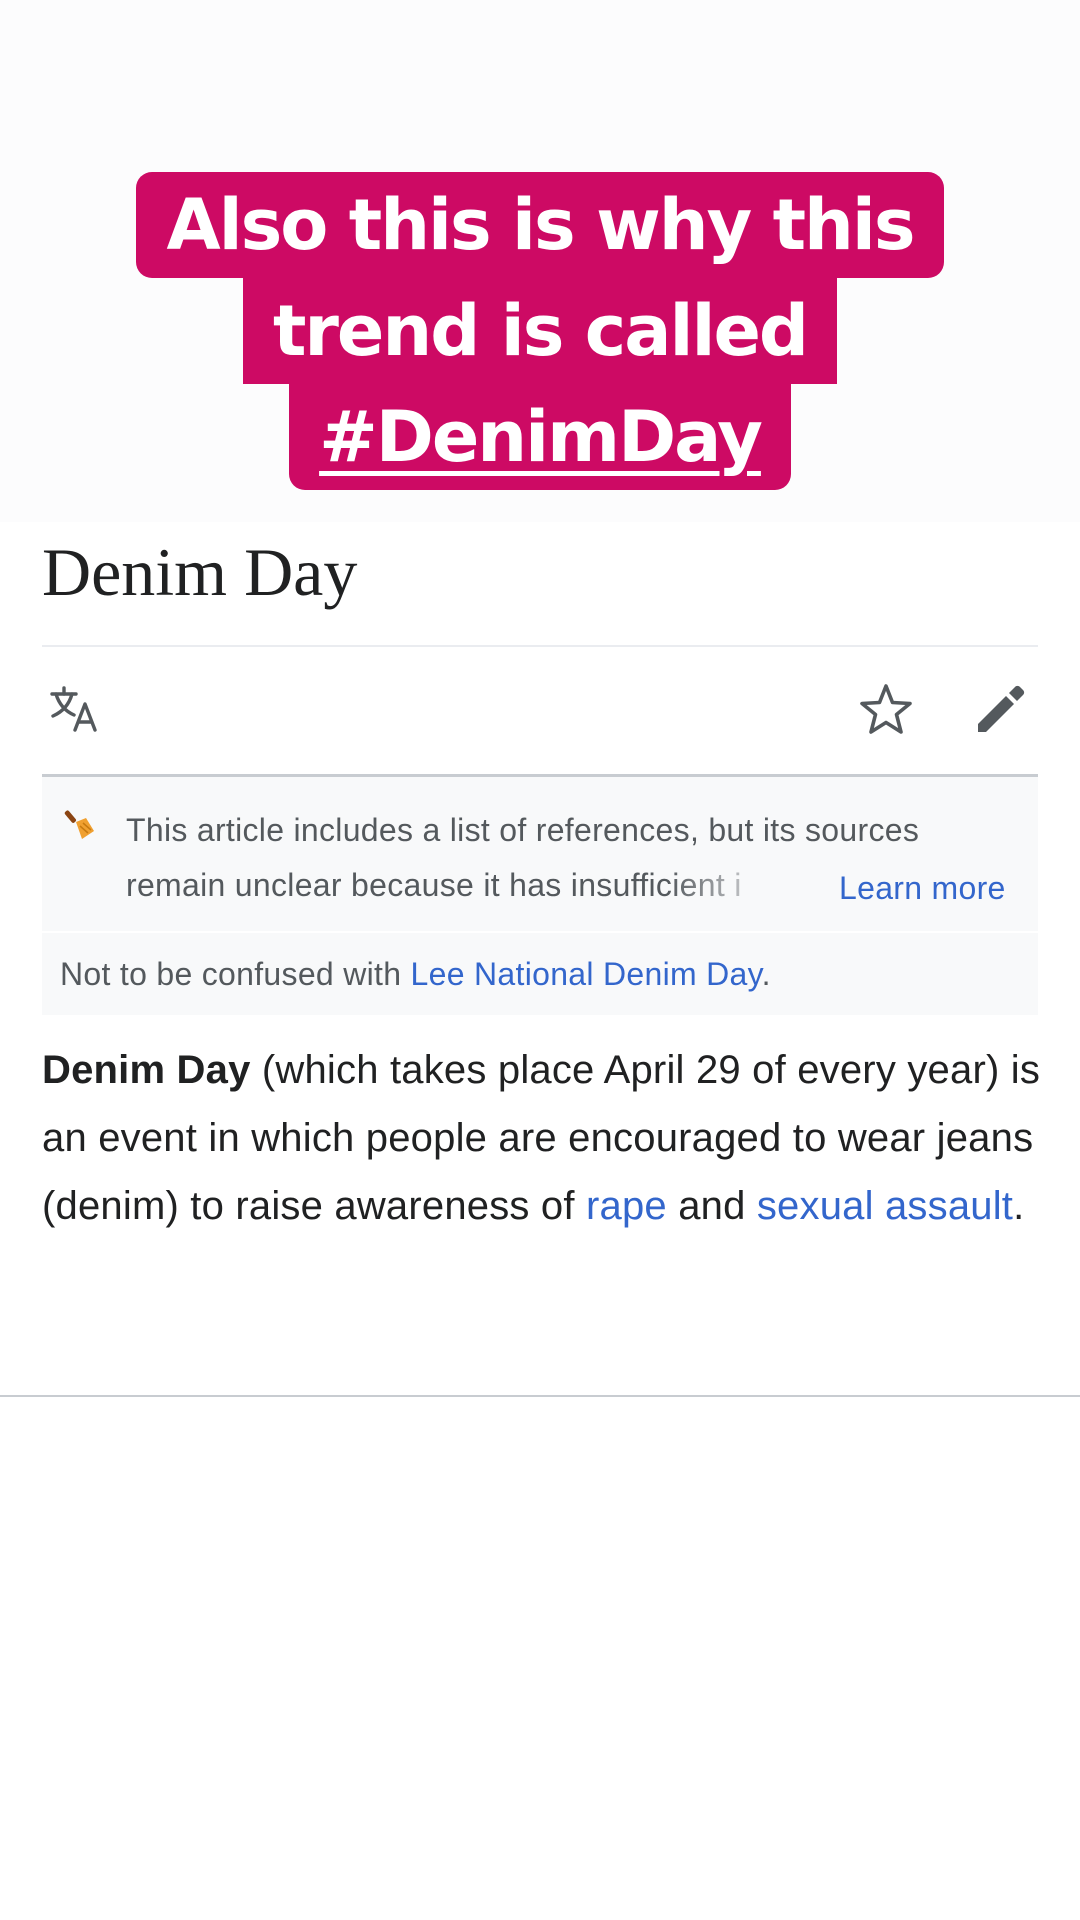 This screenshot has height=1920, width=1080. Describe the element at coordinates (146, 1070) in the screenshot. I see `lead-bold-term: Denim Day` at that location.